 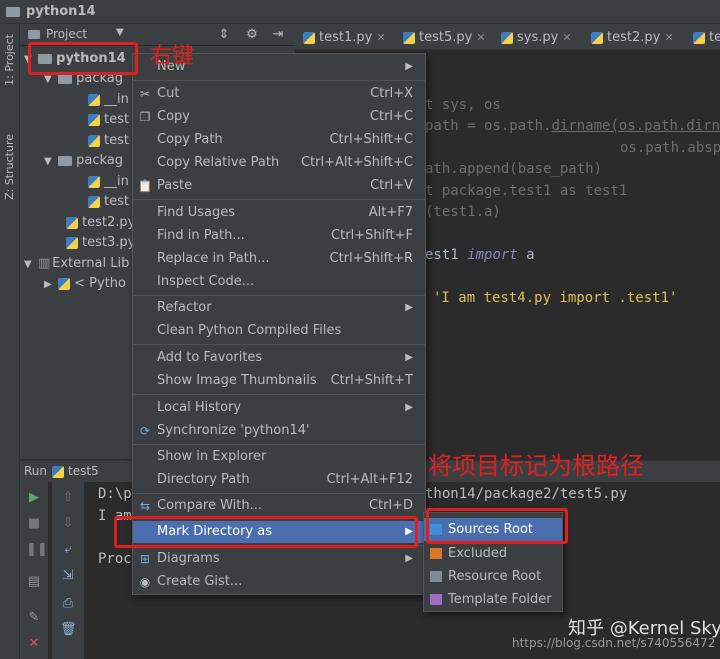 What do you see at coordinates (279, 506) in the screenshot?
I see `menu-item-compare-with: ⇆ Compare With... Ctrl+D` at bounding box center [279, 506].